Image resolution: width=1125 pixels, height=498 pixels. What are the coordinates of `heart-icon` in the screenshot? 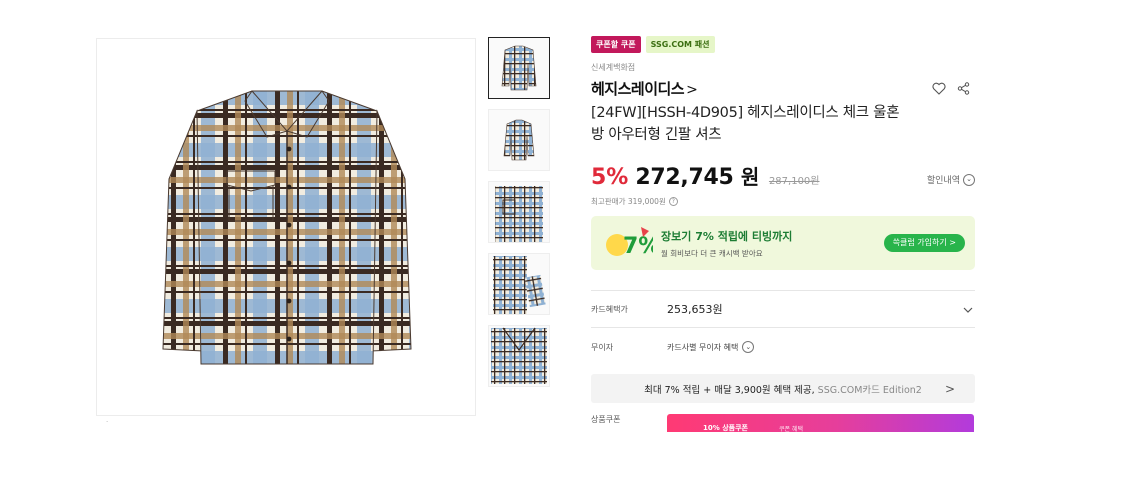 It's located at (939, 88).